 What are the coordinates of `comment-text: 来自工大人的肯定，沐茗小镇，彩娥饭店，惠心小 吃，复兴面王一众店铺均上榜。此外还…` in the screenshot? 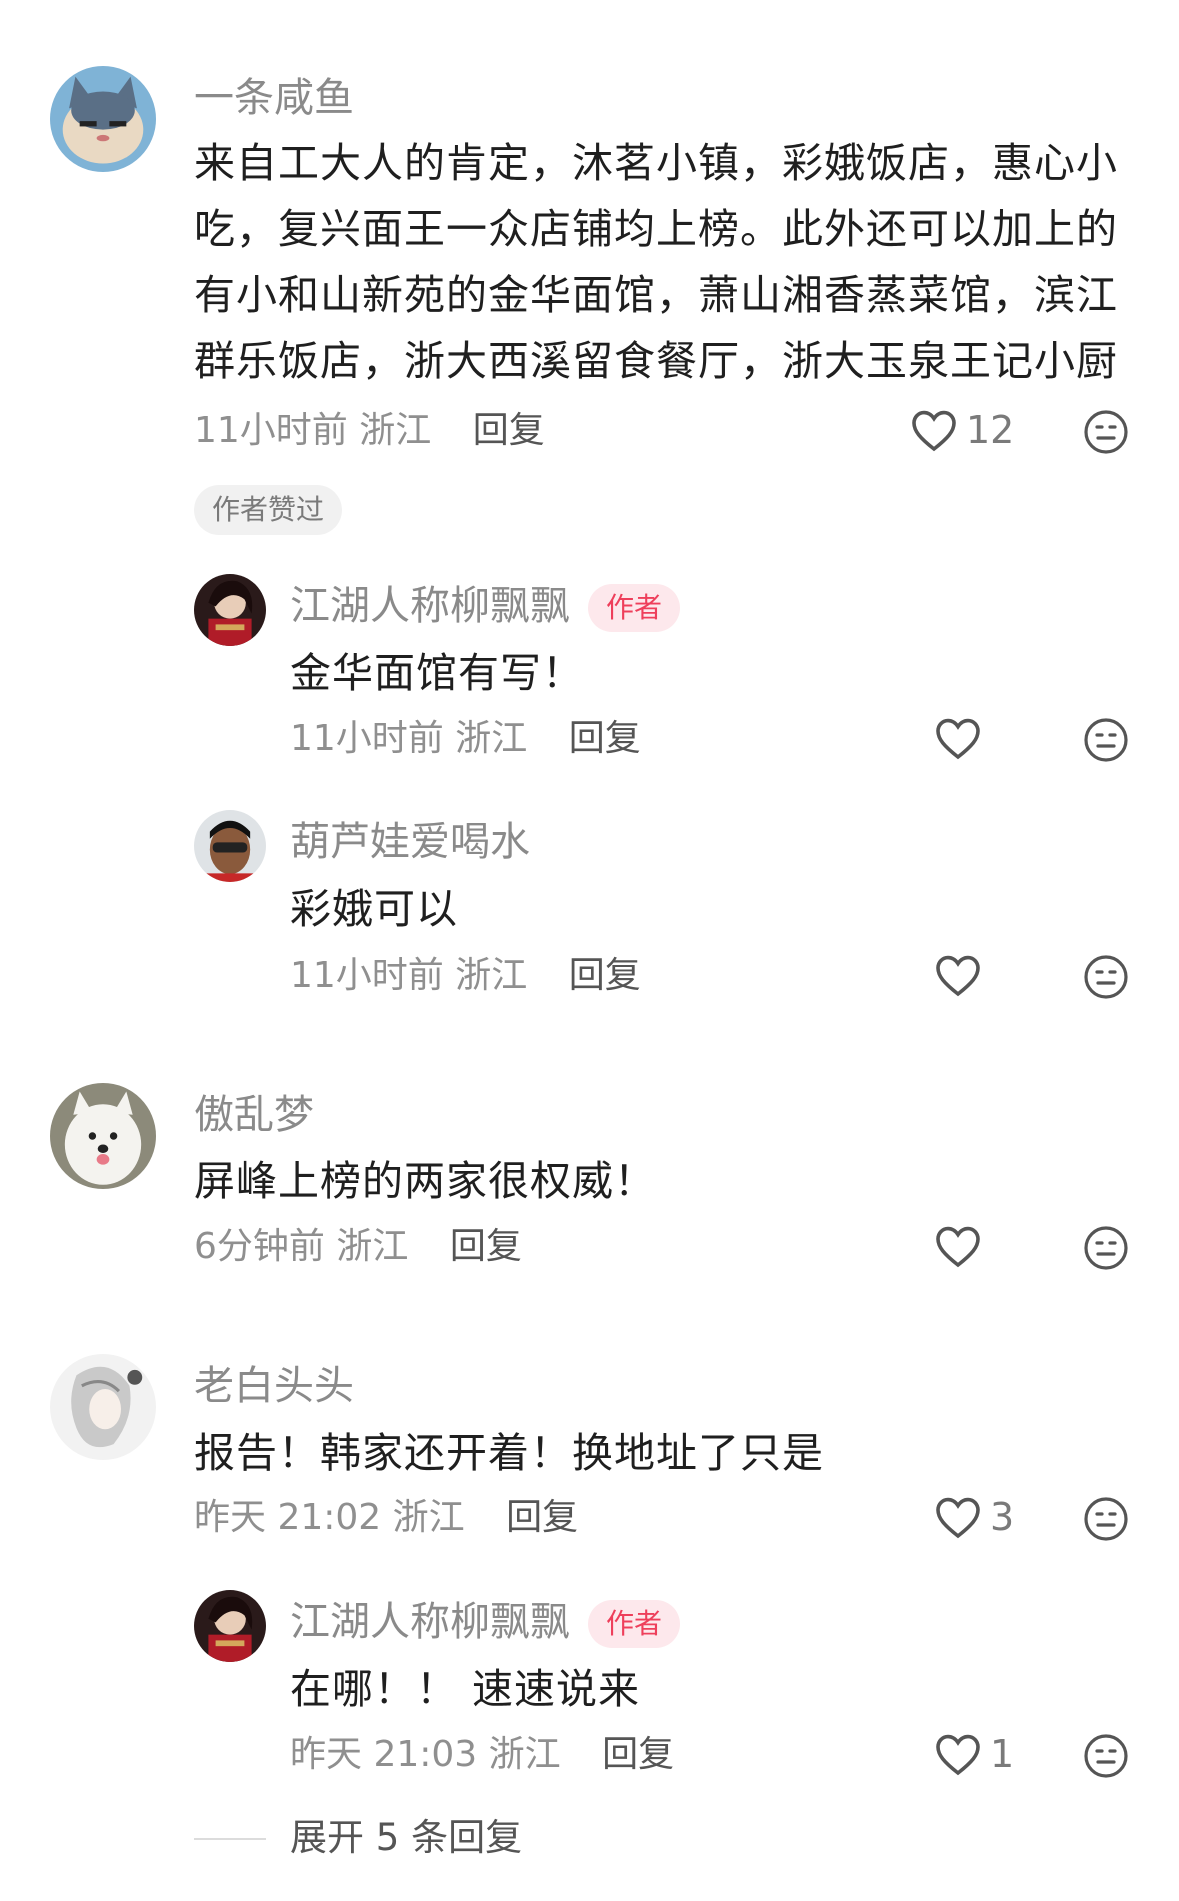 It's located at (656, 262).